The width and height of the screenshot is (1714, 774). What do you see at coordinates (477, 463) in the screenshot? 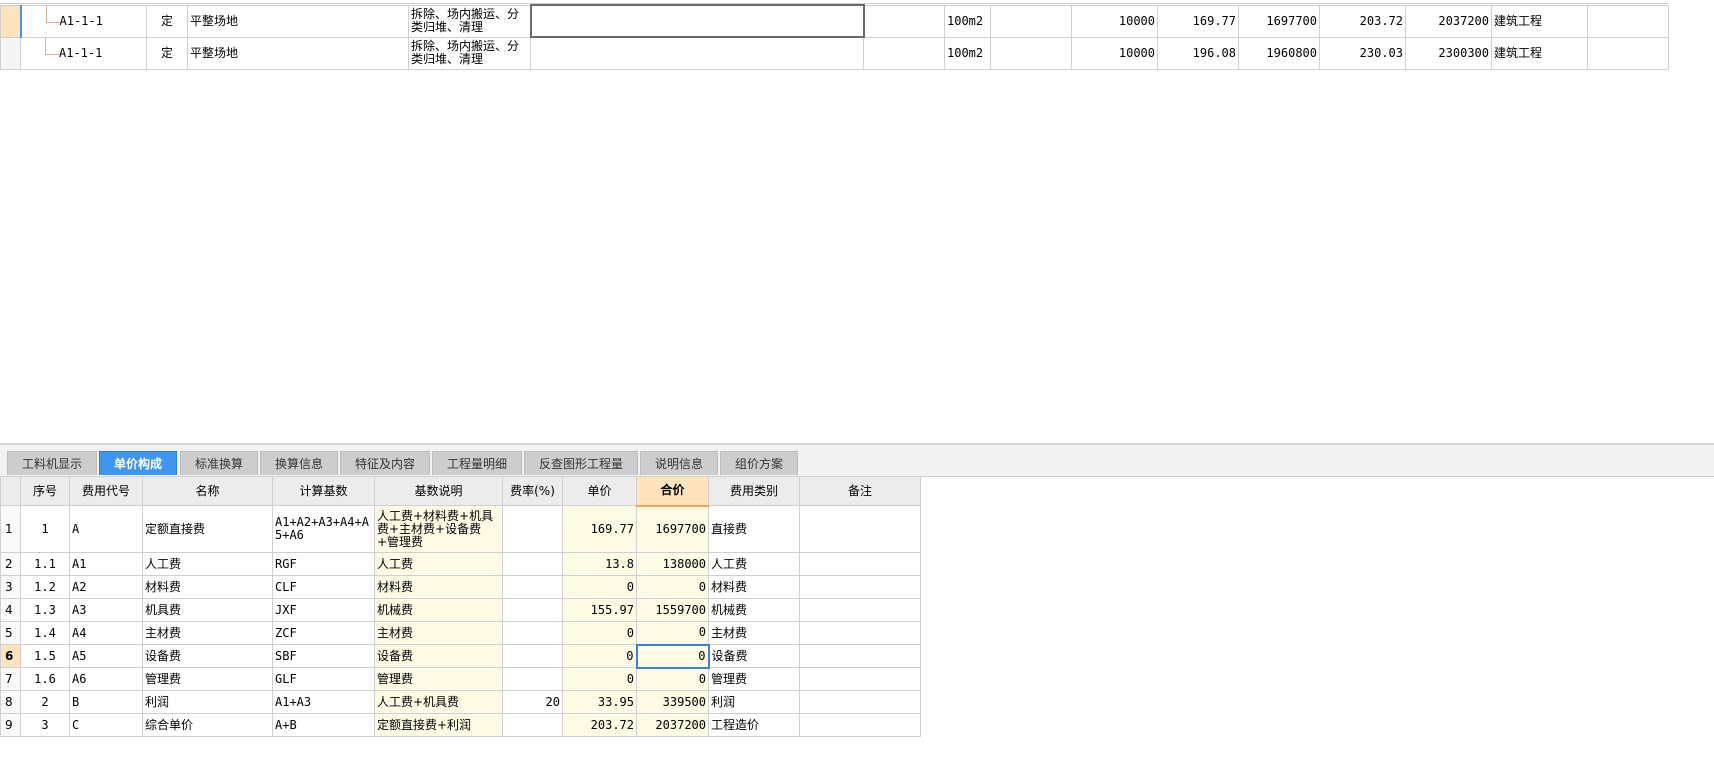
I see `tab-quantity-detail: 工程量明细` at bounding box center [477, 463].